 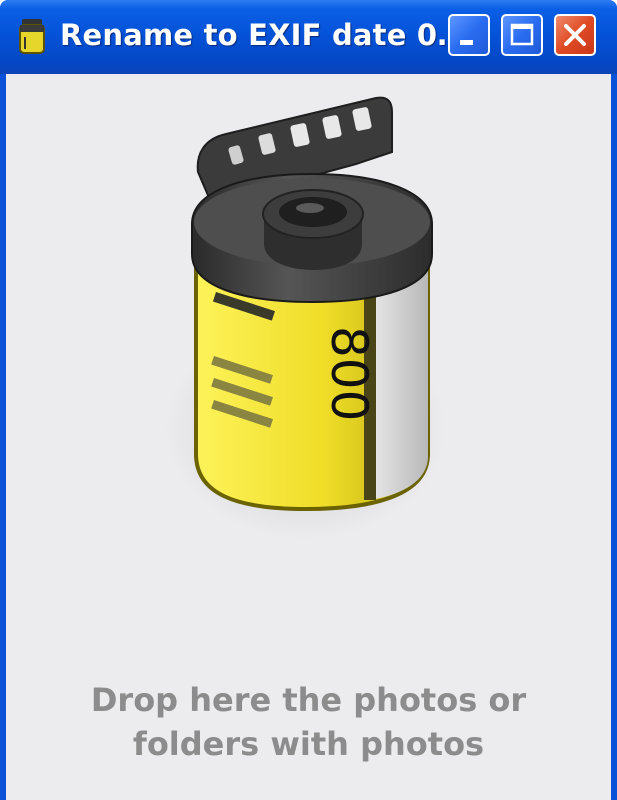 What do you see at coordinates (308, 744) in the screenshot?
I see `drop-text-line-2: folders with photos` at bounding box center [308, 744].